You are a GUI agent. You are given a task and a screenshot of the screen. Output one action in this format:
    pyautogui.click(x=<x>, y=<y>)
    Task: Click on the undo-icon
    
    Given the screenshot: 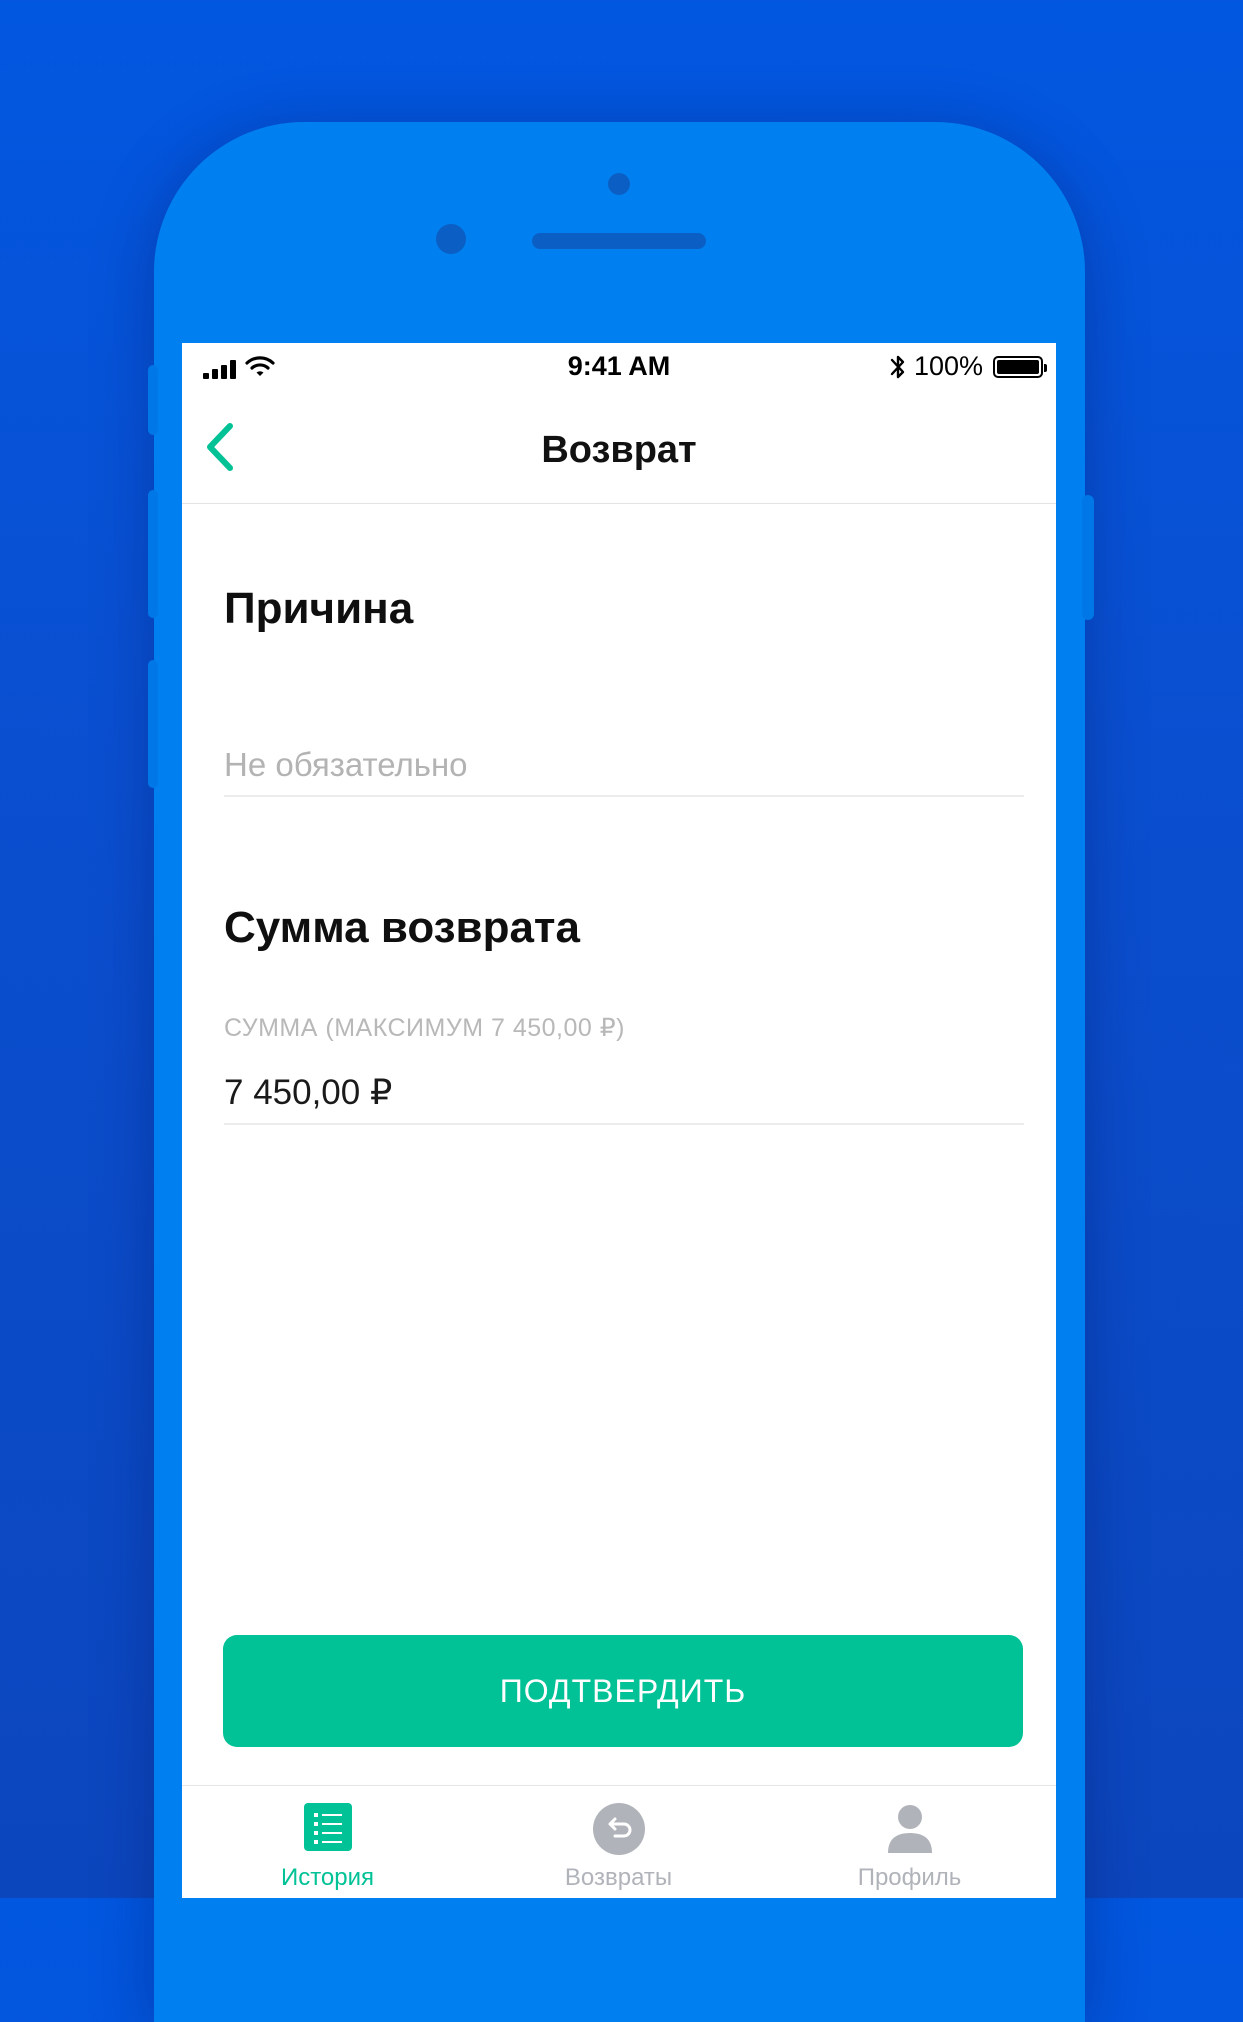 What is the action you would take?
    pyautogui.click(x=618, y=1829)
    